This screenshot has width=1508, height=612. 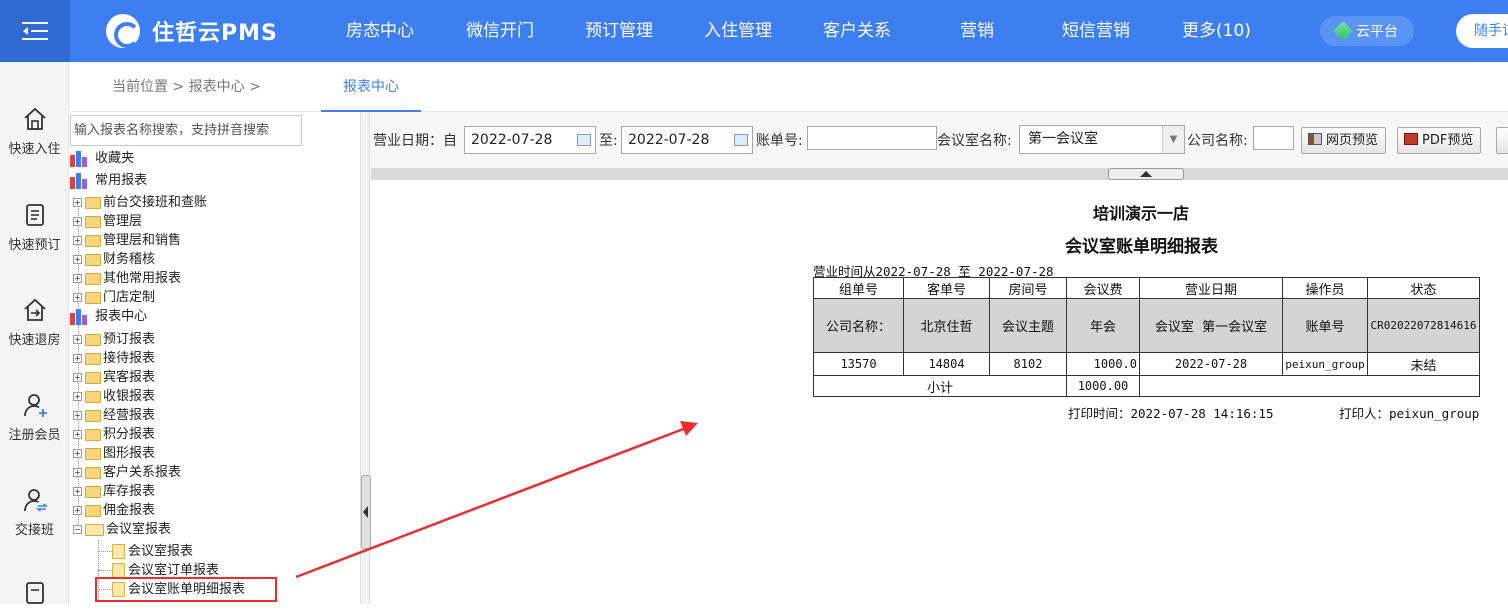 I want to click on date-from-input: 2022-07-28, so click(x=530, y=140).